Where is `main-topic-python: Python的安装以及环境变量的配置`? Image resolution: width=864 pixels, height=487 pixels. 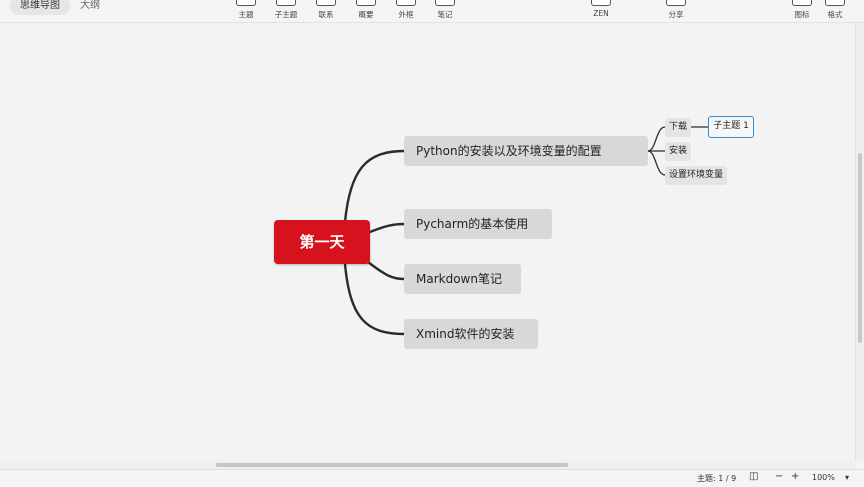 main-topic-python: Python的安装以及环境变量的配置 is located at coordinates (526, 151).